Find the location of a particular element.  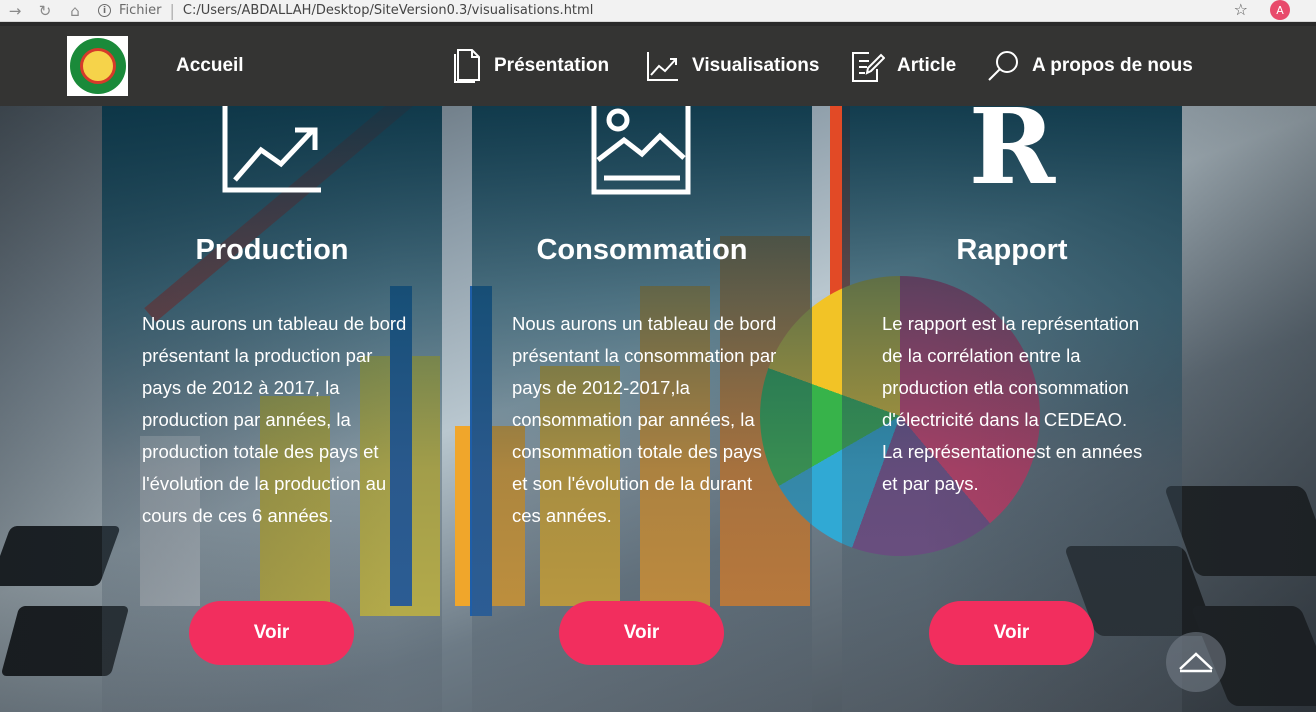

scroll-to-top-button is located at coordinates (1196, 662).